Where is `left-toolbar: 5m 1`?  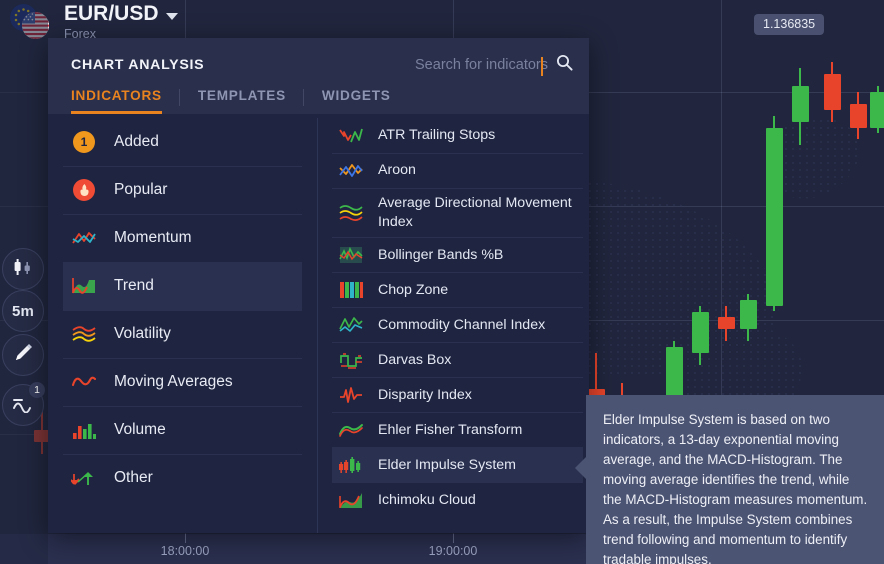 left-toolbar: 5m 1 is located at coordinates (24, 282).